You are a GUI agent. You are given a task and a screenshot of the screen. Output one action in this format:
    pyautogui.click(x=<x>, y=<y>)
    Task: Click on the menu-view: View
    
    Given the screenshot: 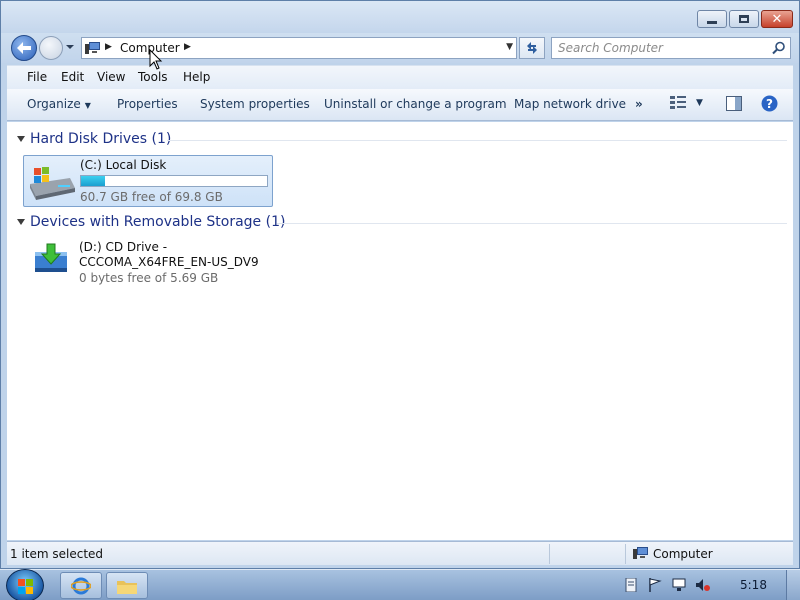 What is the action you would take?
    pyautogui.click(x=111, y=77)
    